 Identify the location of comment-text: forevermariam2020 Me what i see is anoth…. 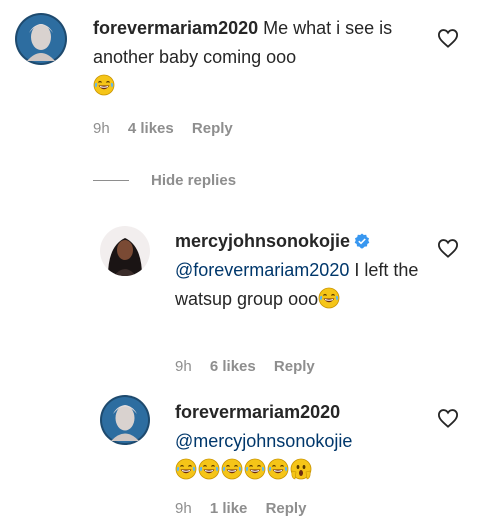
(258, 57).